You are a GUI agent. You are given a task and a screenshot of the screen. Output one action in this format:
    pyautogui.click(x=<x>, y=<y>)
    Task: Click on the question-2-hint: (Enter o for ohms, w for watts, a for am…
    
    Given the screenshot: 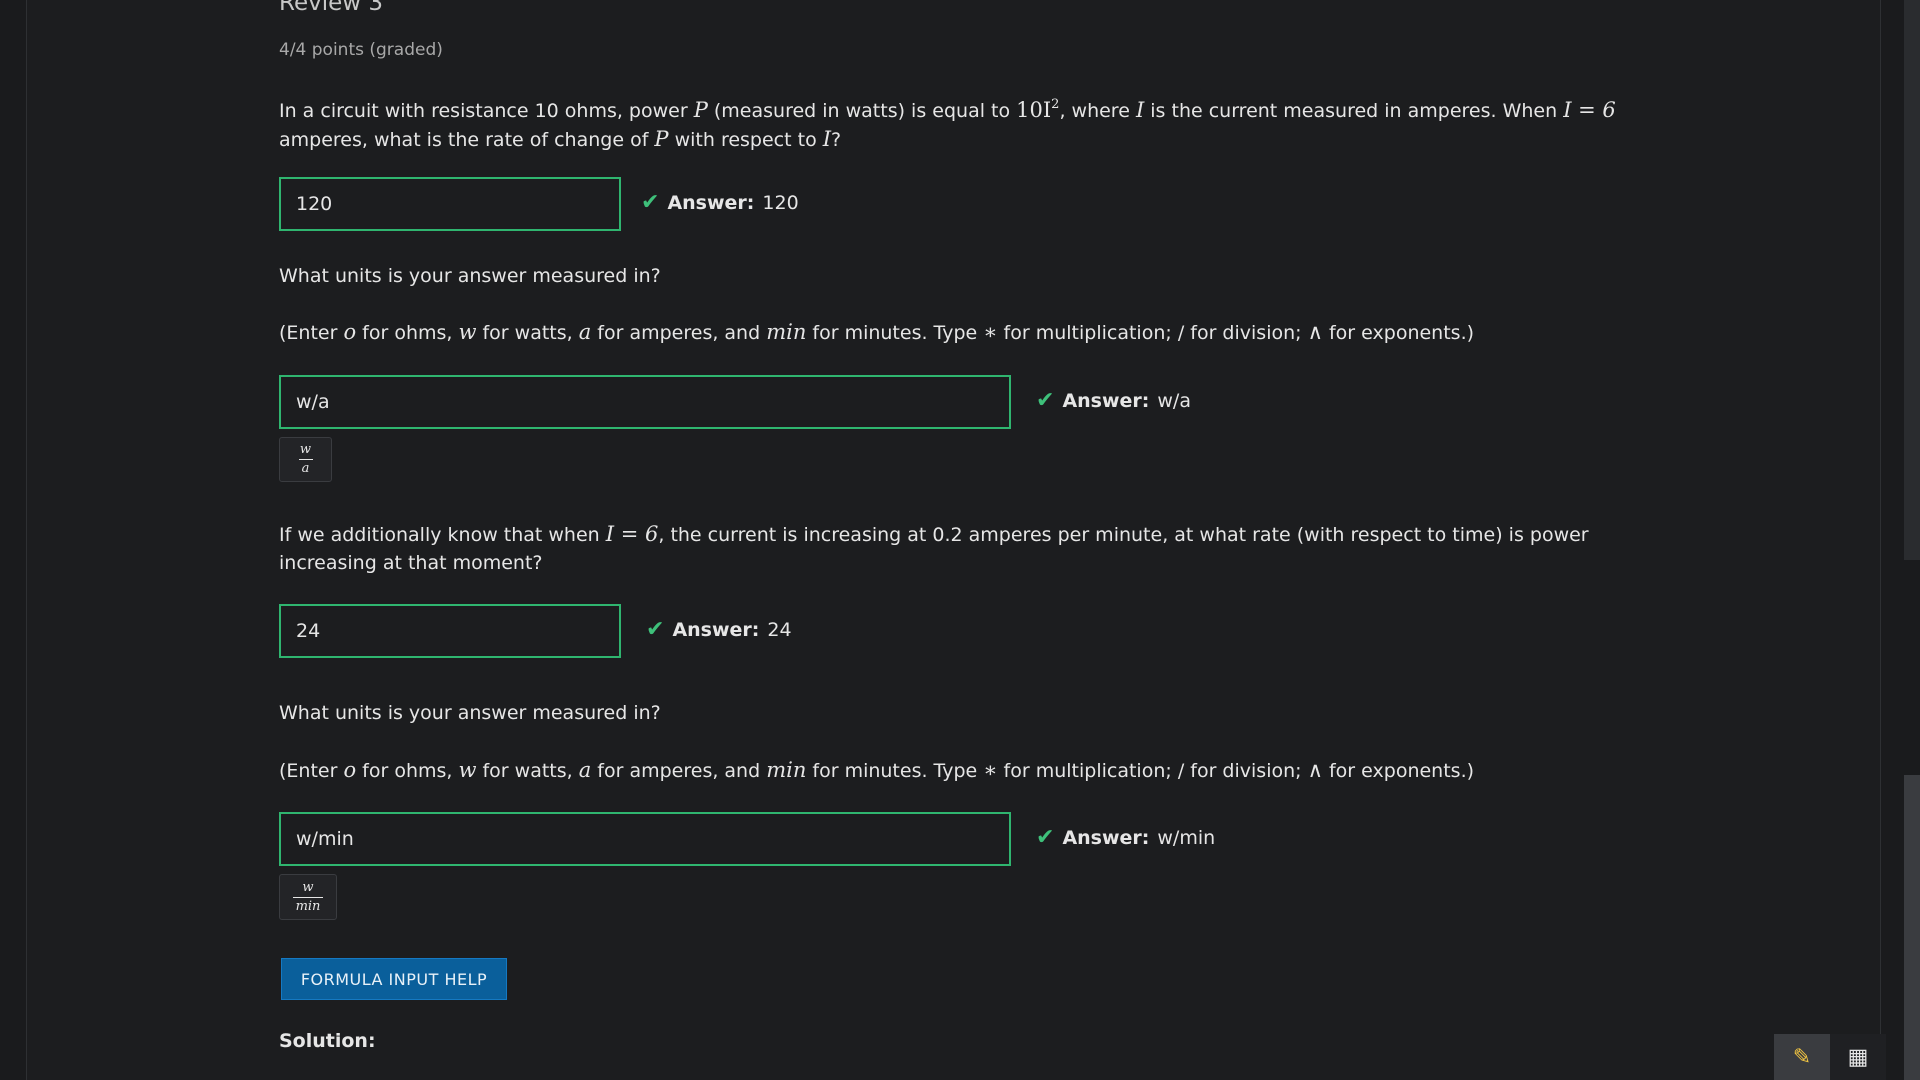 What is the action you would take?
    pyautogui.click(x=877, y=332)
    